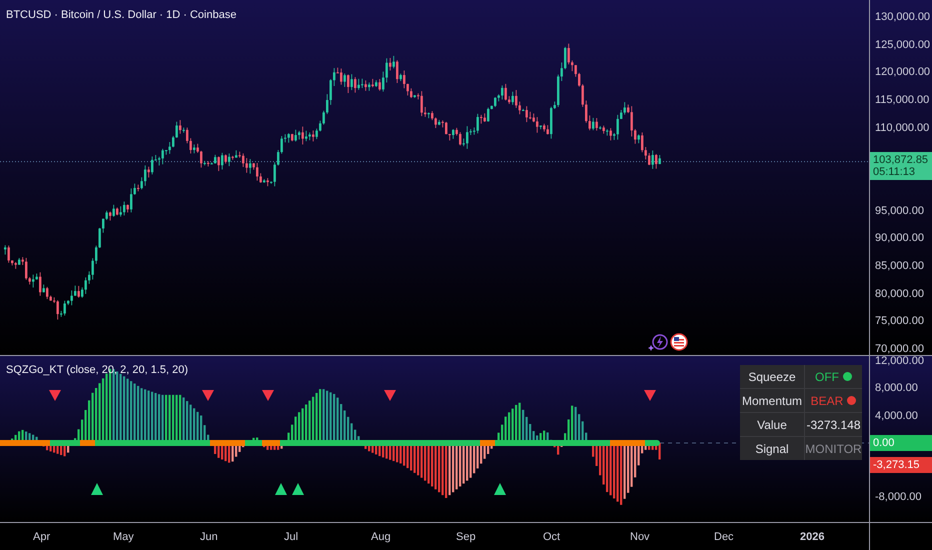 The image size is (932, 550). Describe the element at coordinates (902, 100) in the screenshot. I see `price-axis-label: 115,000.00` at that location.